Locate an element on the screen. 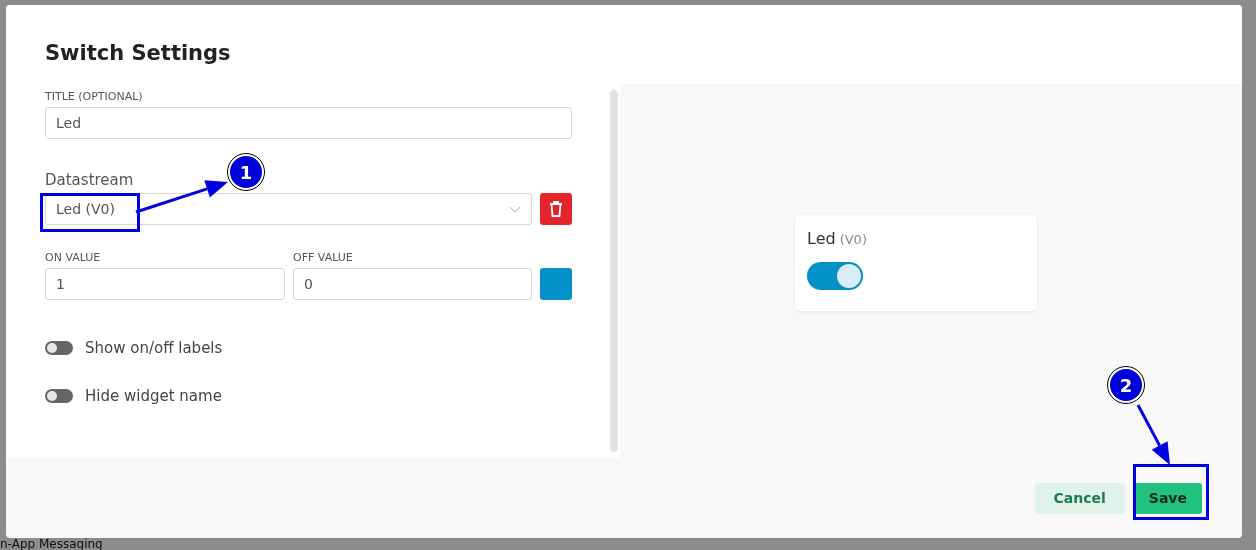 This screenshot has height=550, width=1256. toggle-label: Hide widget name is located at coordinates (153, 396).